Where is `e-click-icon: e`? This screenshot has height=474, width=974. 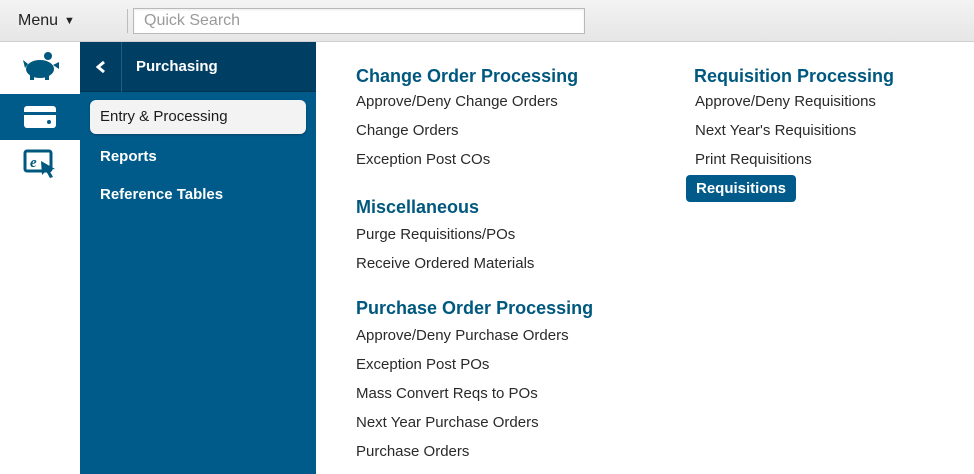 e-click-icon: e is located at coordinates (39, 163).